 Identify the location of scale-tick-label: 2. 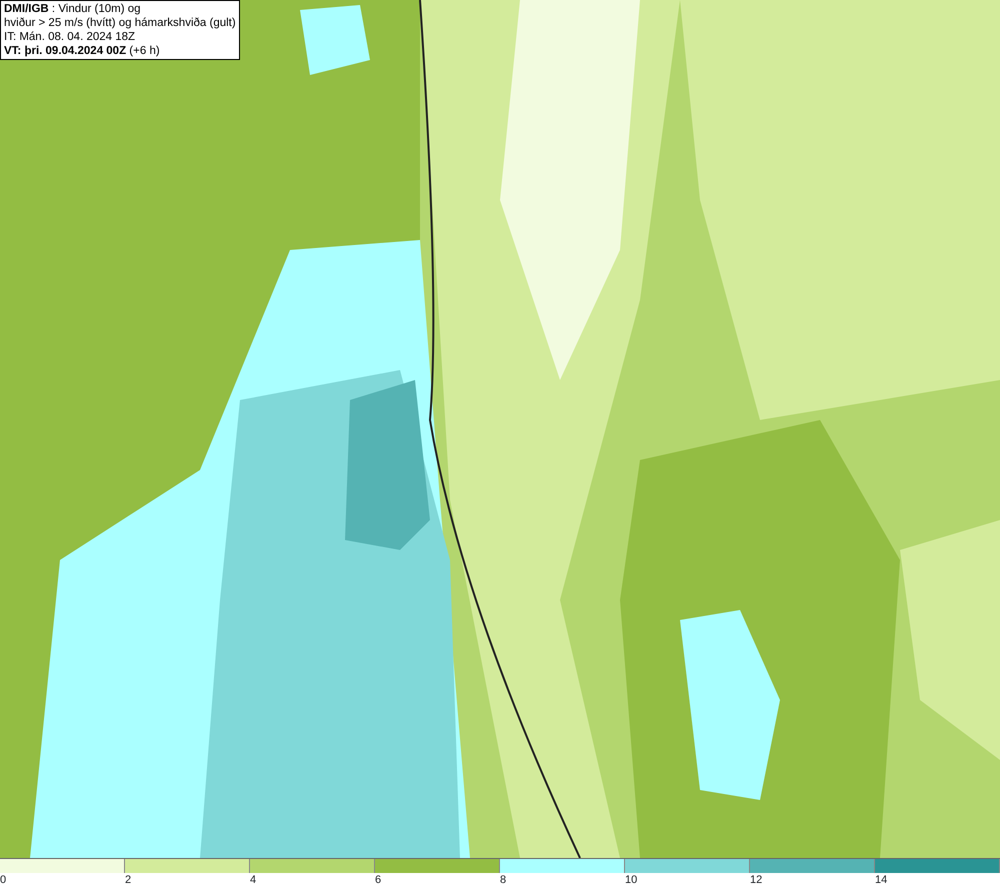
(128, 880).